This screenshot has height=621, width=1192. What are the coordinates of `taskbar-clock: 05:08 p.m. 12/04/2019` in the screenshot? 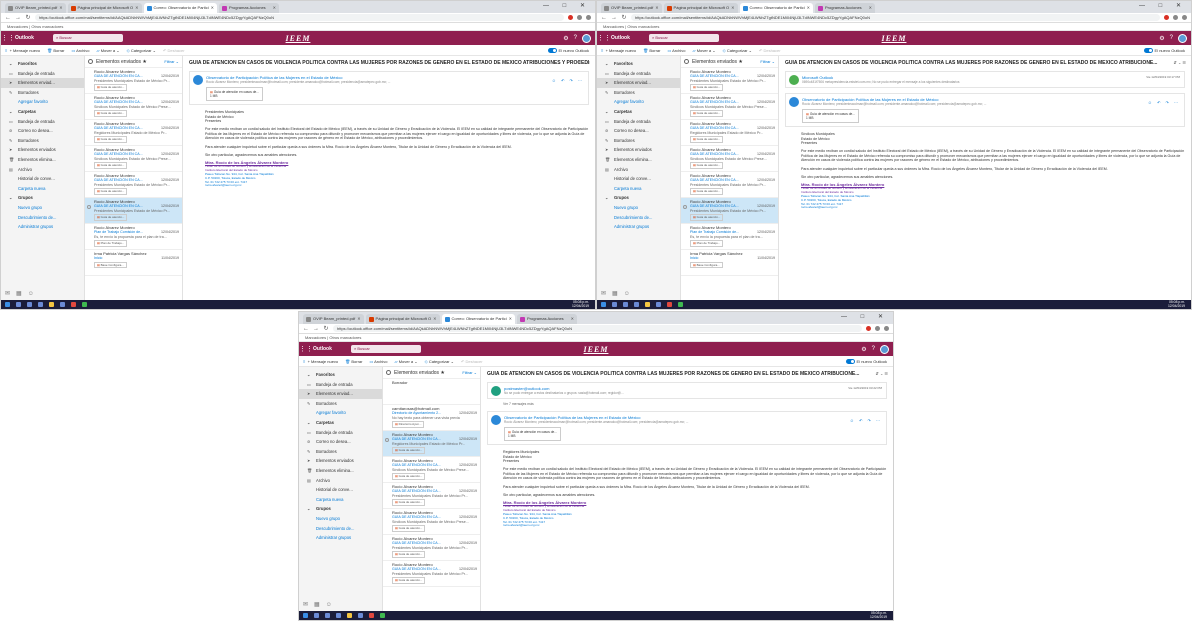 It's located at (1179, 304).